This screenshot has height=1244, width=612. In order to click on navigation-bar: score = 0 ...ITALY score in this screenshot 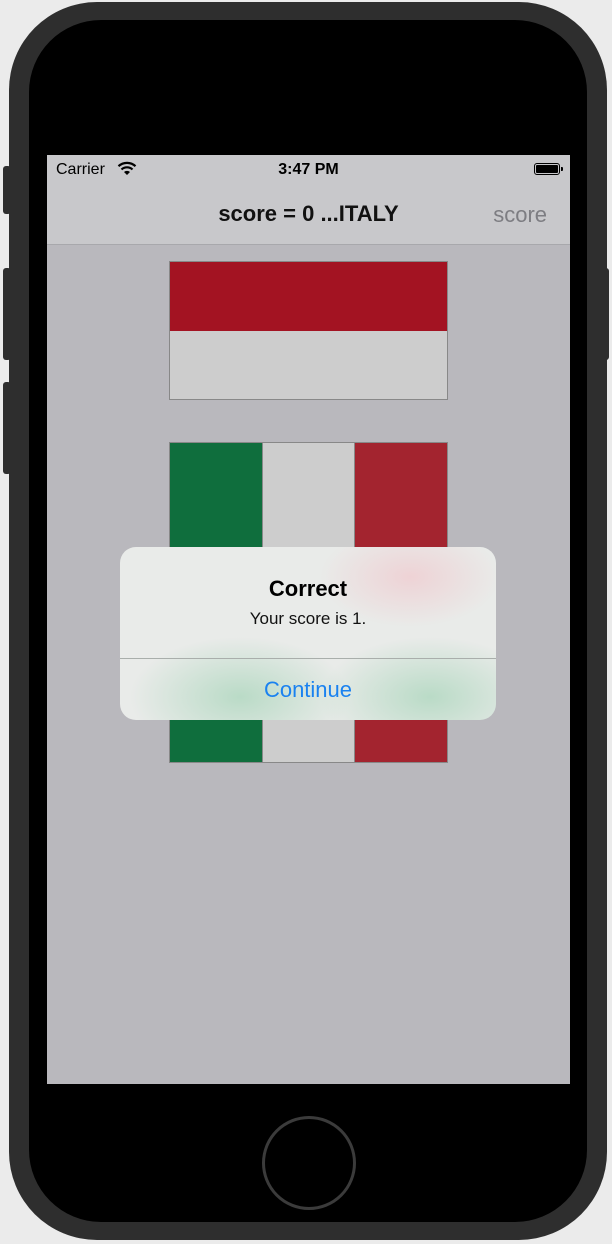, I will do `click(308, 215)`.